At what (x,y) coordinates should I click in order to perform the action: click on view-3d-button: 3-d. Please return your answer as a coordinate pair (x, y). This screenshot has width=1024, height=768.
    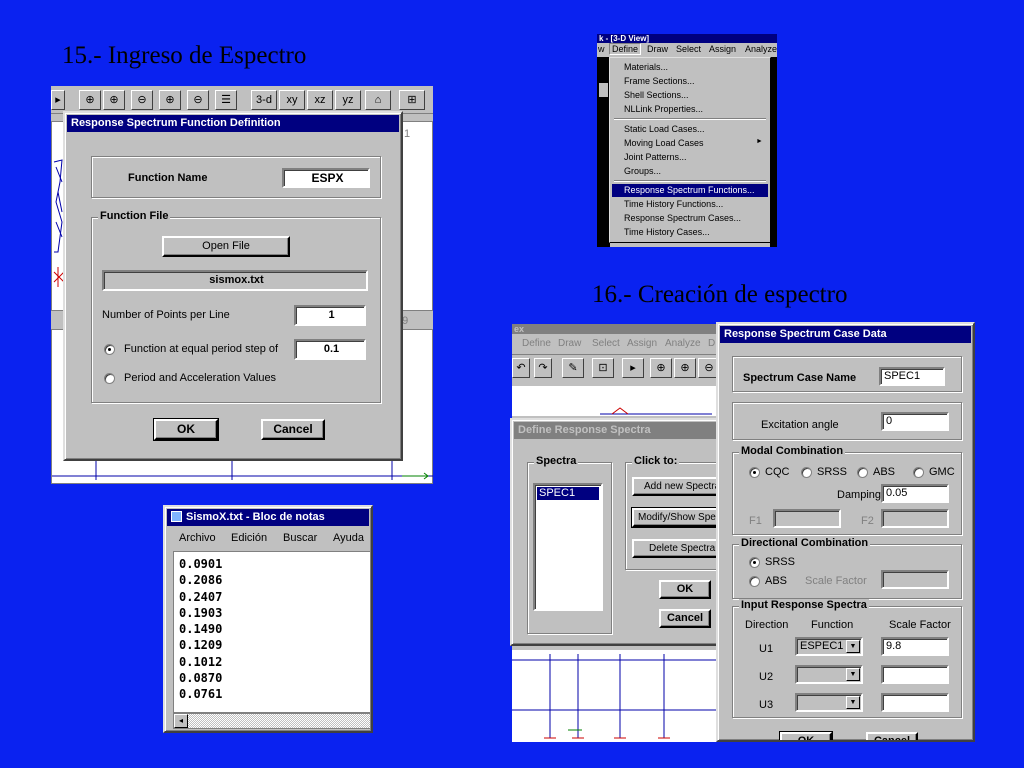
    Looking at the image, I should click on (264, 100).